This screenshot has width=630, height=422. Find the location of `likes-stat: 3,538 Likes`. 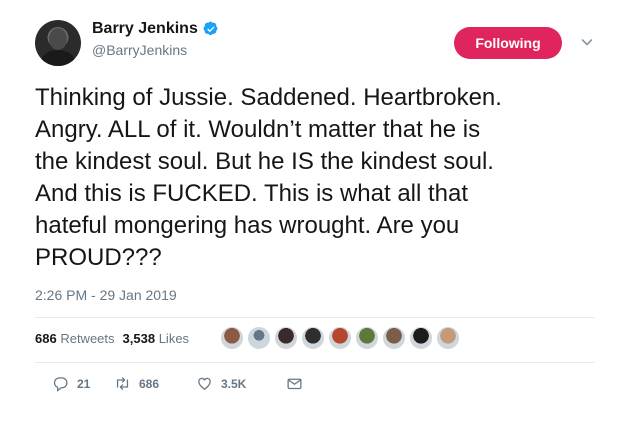

likes-stat: 3,538 Likes is located at coordinates (156, 338).